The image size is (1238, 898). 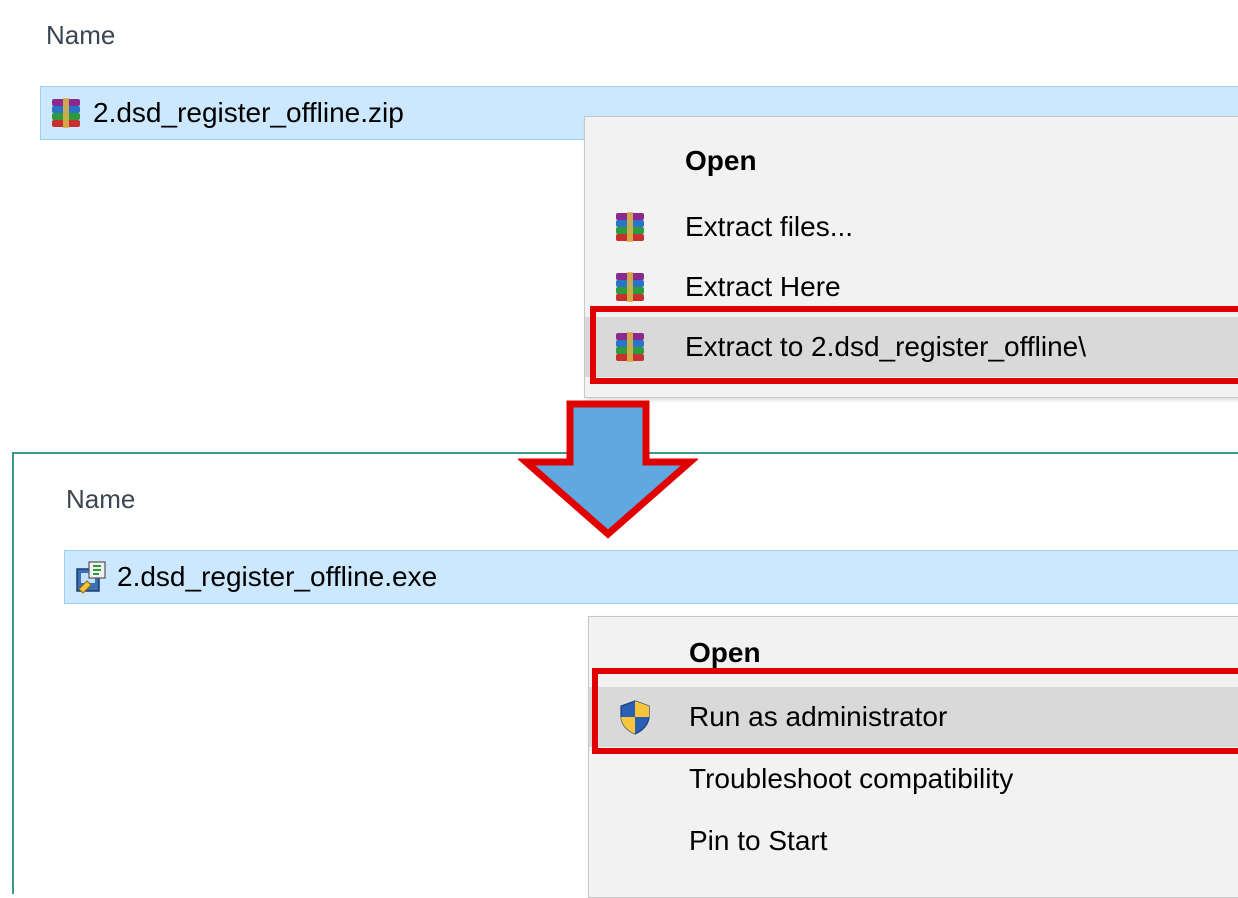 I want to click on menu-item-label: Extract to 2.dsd_register_offline\, so click(x=886, y=346).